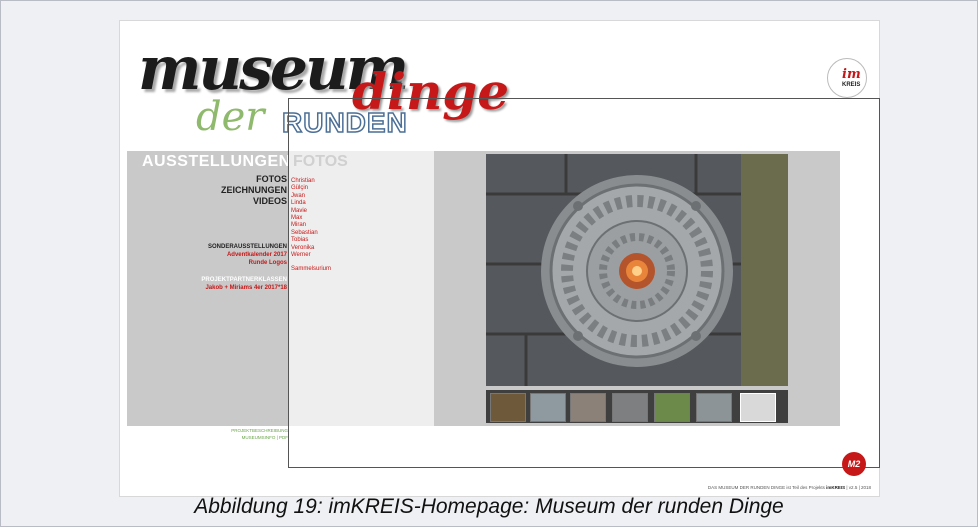 This screenshot has width=978, height=527. Describe the element at coordinates (244, 280) in the screenshot. I see `projektpartner-heading: PROJEKTPARTNERKLASSEN` at that location.